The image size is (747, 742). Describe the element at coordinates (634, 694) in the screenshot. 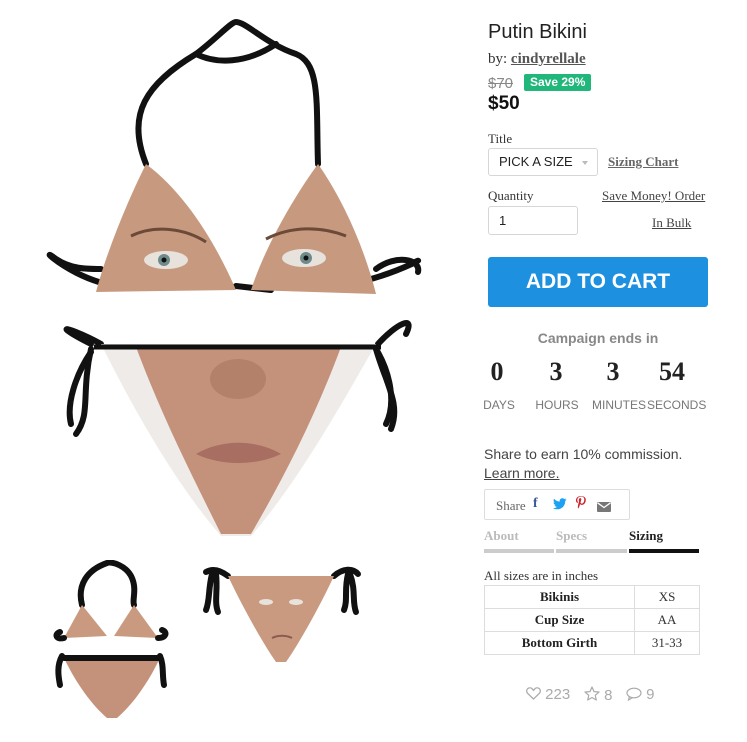

I see `comment-icon` at that location.